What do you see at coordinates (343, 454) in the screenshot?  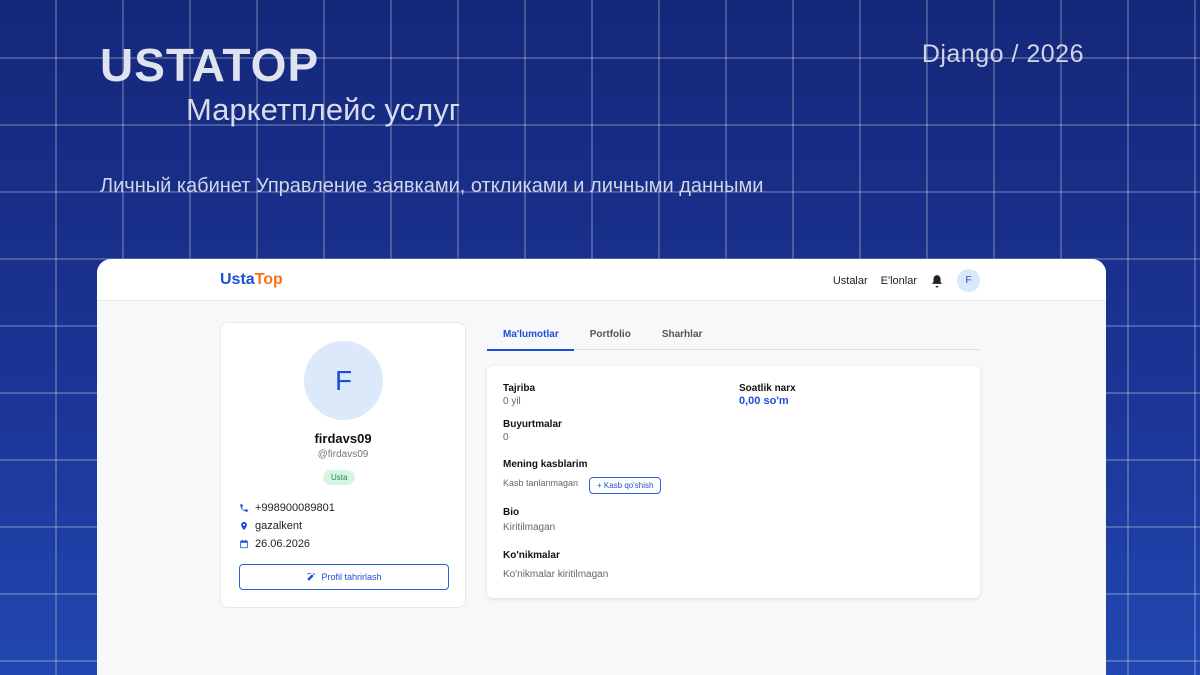 I see `profile-handle: @firdavs09` at bounding box center [343, 454].